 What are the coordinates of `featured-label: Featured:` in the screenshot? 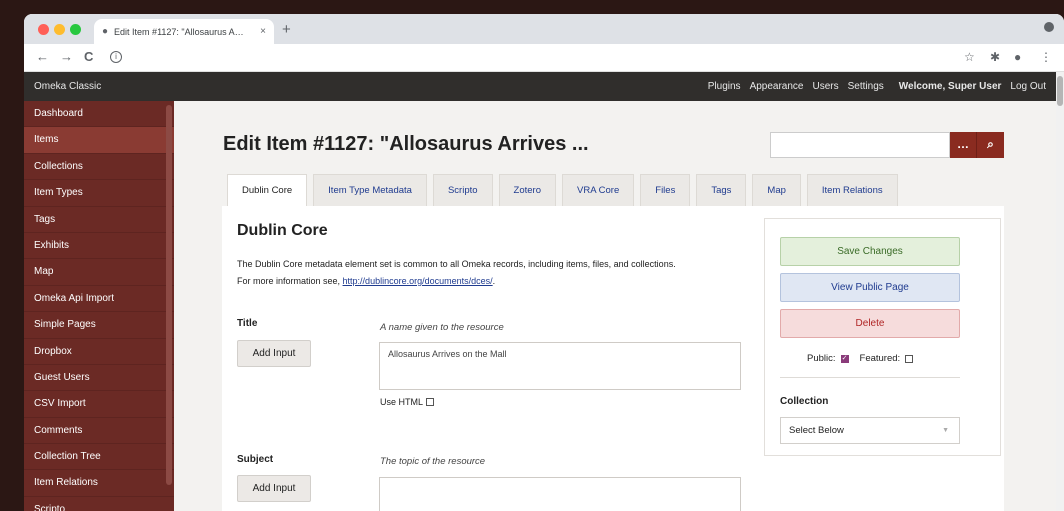 It's located at (880, 358).